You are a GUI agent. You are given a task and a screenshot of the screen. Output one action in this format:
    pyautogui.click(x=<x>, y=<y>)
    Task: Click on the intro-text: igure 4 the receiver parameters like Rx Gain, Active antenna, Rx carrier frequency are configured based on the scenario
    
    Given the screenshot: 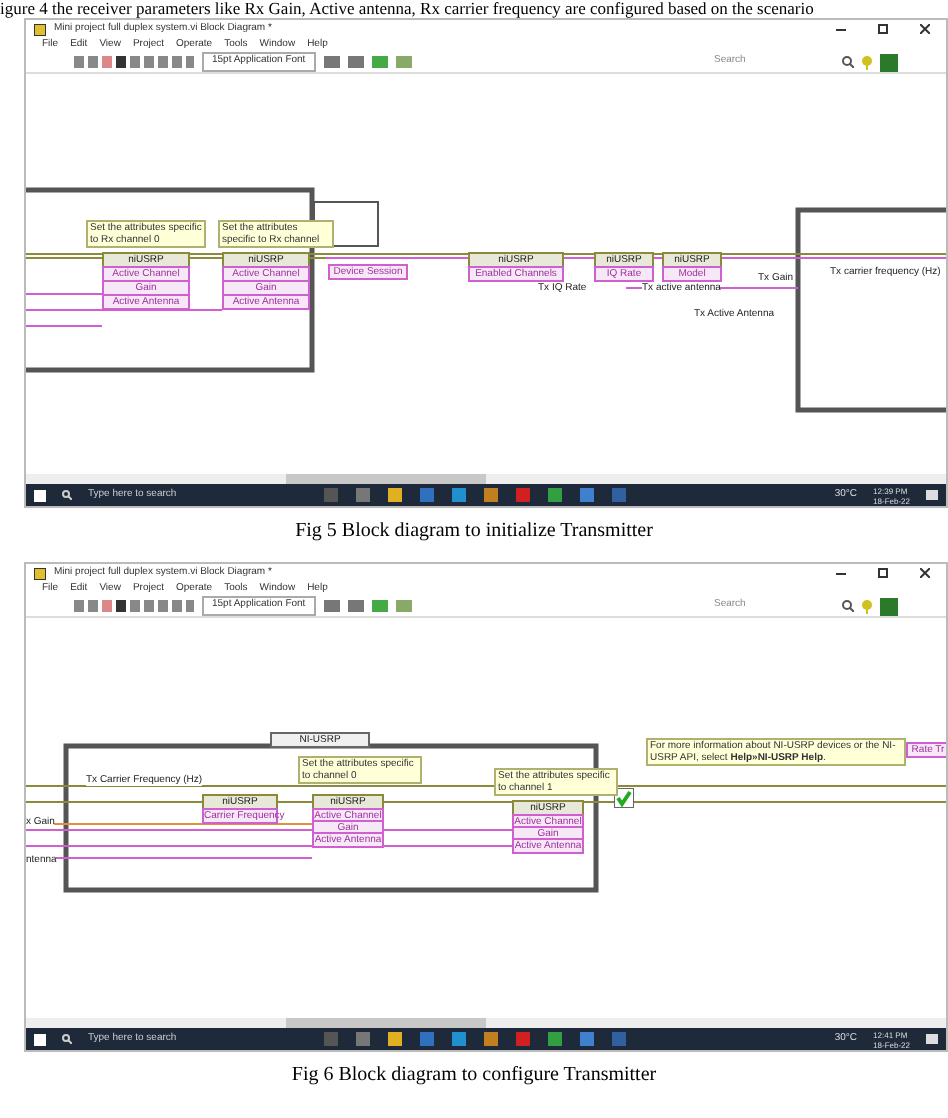 What is the action you would take?
    pyautogui.click(x=408, y=9)
    